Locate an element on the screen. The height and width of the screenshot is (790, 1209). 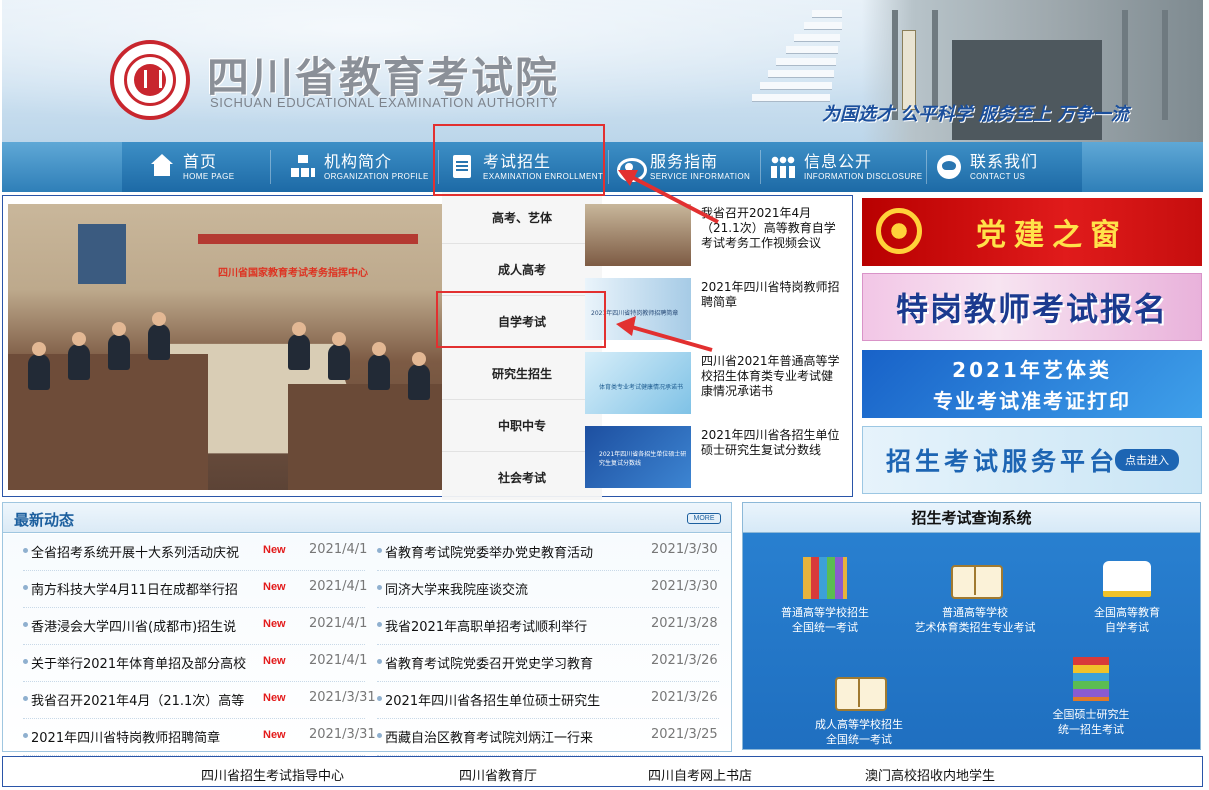
nav-service: 服务指南 SERVICE INFORMATION is located at coordinates (682, 167).